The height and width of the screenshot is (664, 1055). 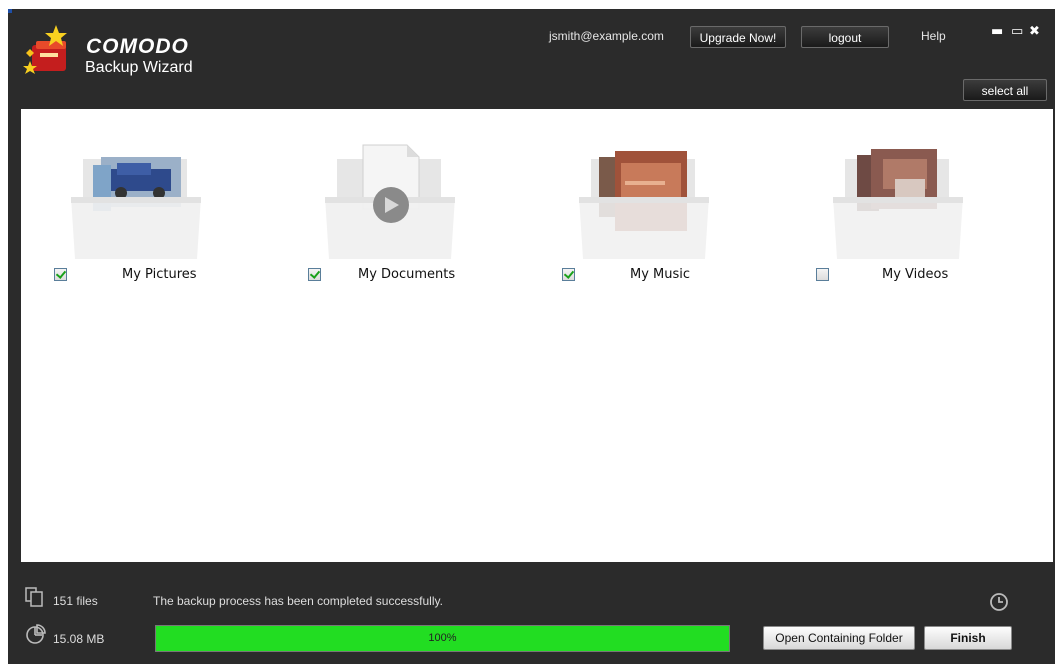 I want to click on folder-tile-documents: My Documents, so click(x=395, y=214).